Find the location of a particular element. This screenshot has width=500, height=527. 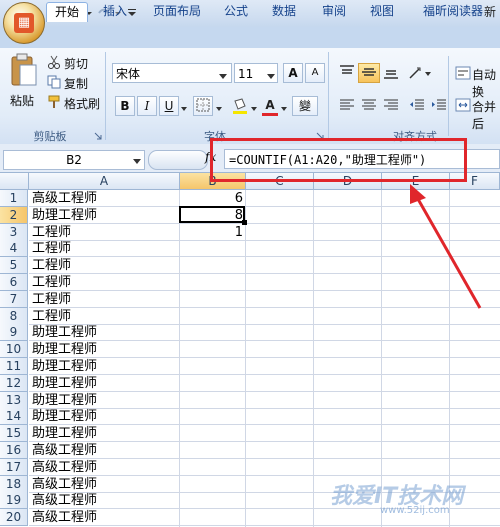

orientation-icon is located at coordinates (421, 73).